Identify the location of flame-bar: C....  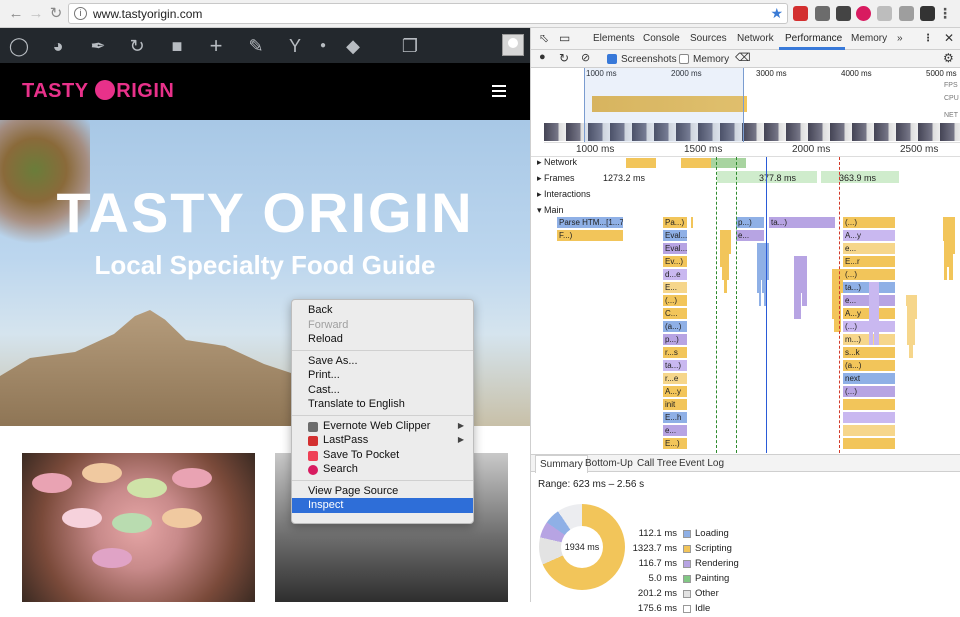
(675, 313).